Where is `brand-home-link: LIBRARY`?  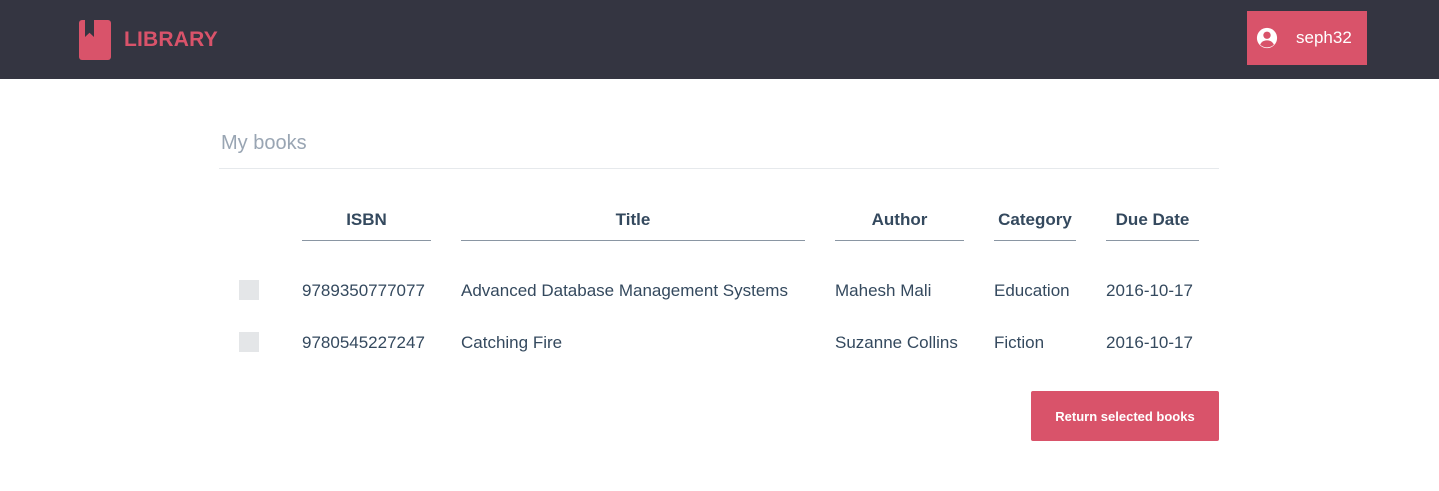
brand-home-link: LIBRARY is located at coordinates (148, 40).